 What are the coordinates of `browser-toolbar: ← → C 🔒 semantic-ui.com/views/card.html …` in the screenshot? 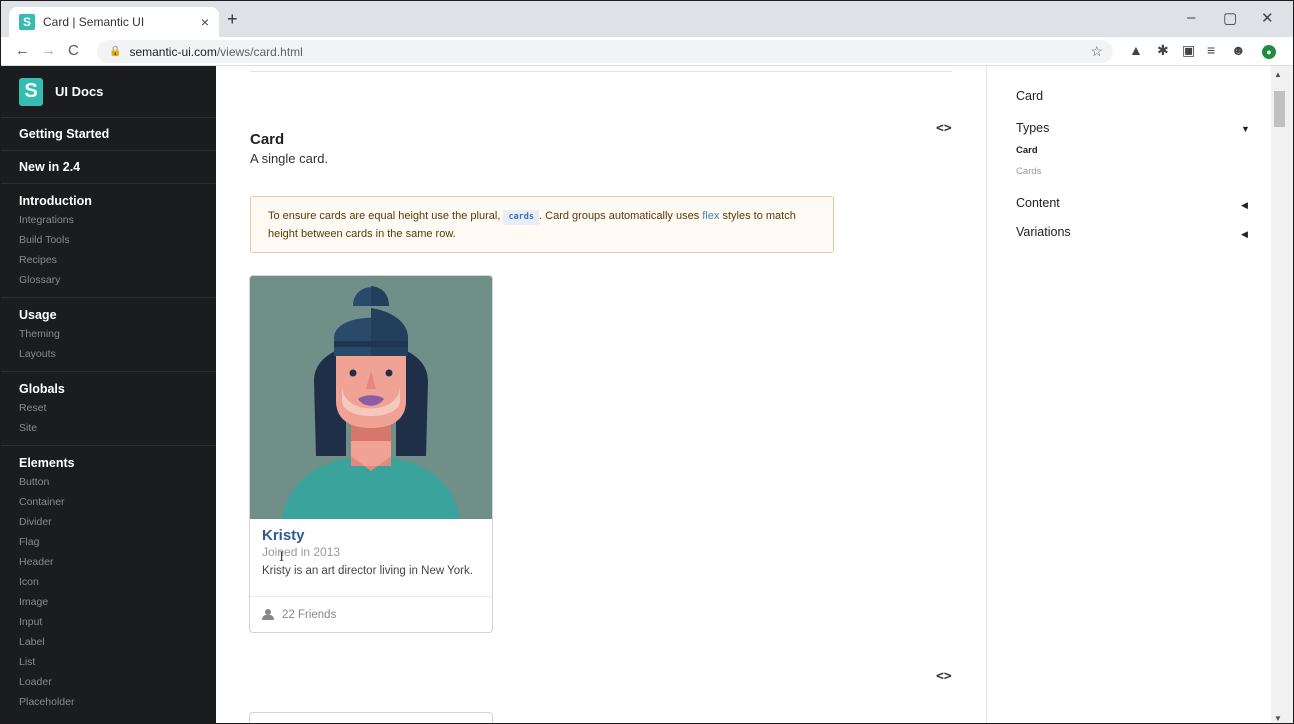 It's located at (647, 51).